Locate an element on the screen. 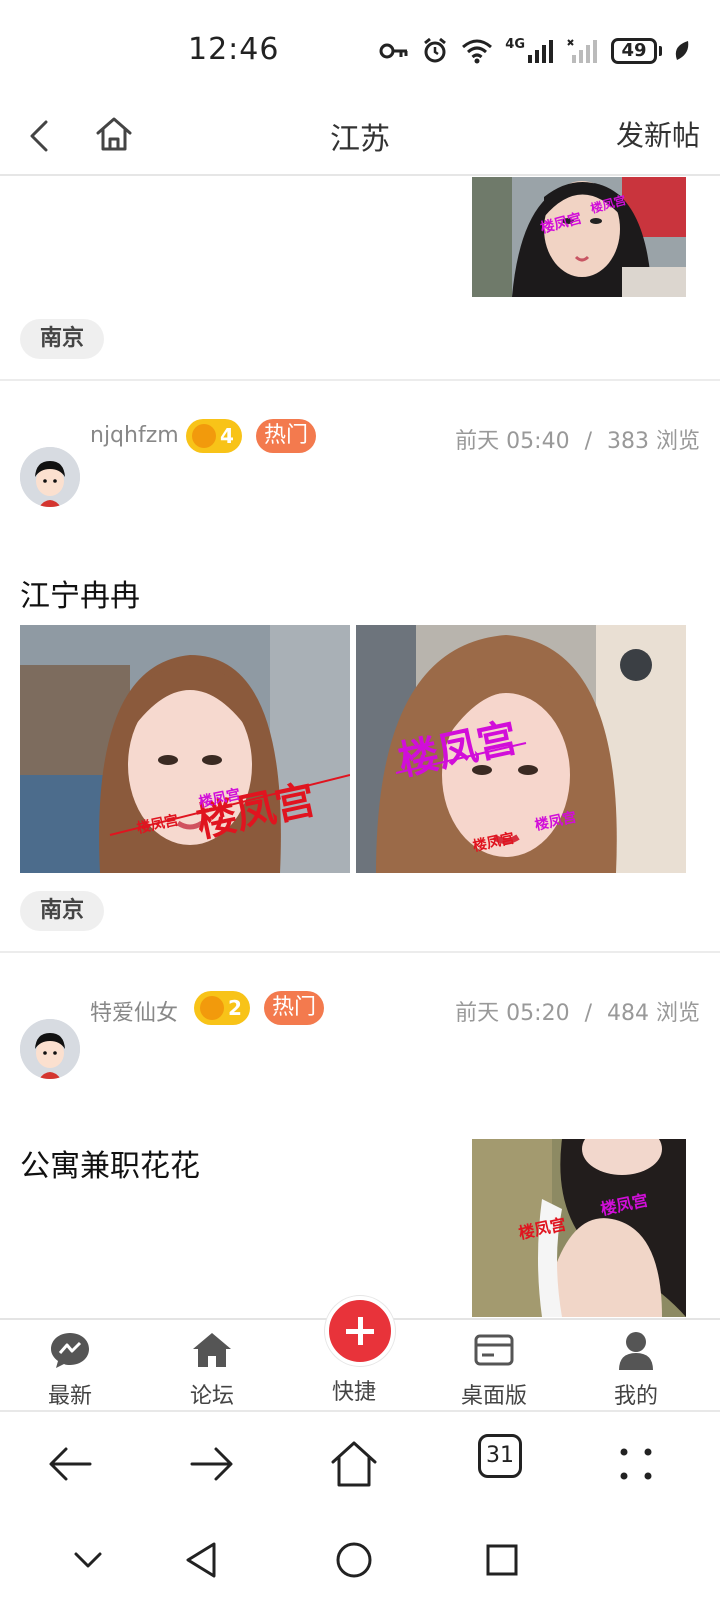 This screenshot has width=720, height=1600. browser-toolbar: 31 is located at coordinates (360, 1465).